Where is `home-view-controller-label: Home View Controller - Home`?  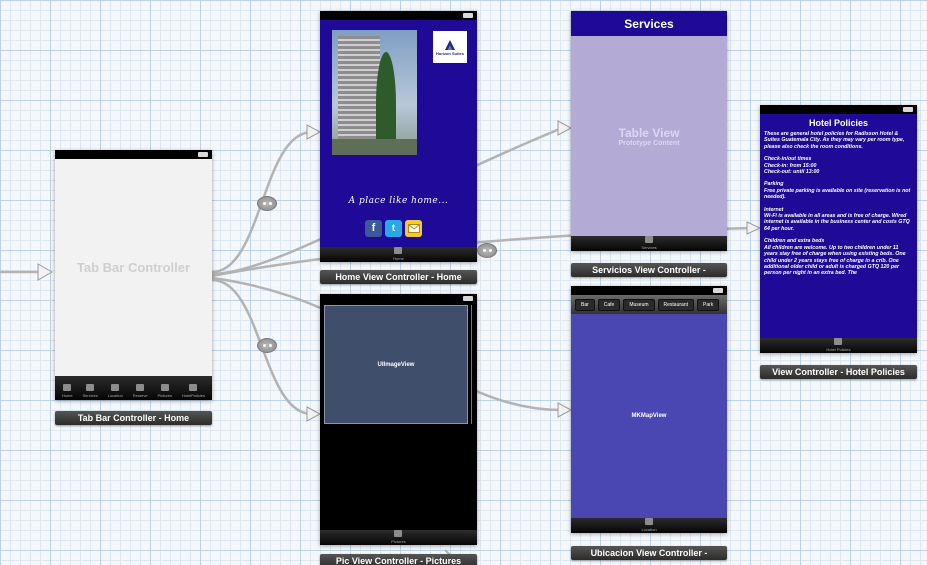
home-view-controller-label: Home View Controller - Home is located at coordinates (398, 277).